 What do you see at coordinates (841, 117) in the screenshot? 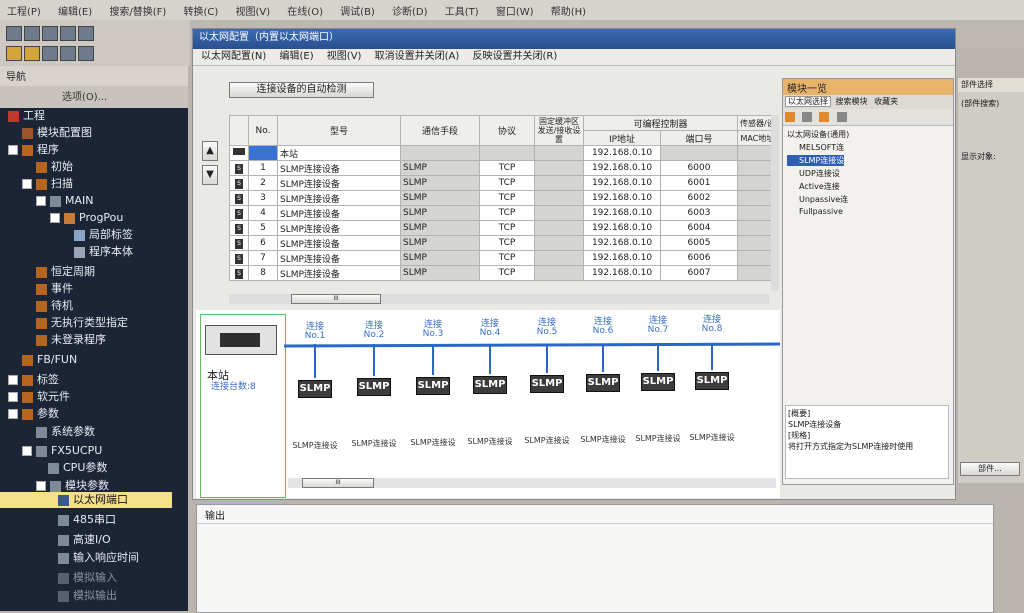
I see `delete-icon` at bounding box center [841, 117].